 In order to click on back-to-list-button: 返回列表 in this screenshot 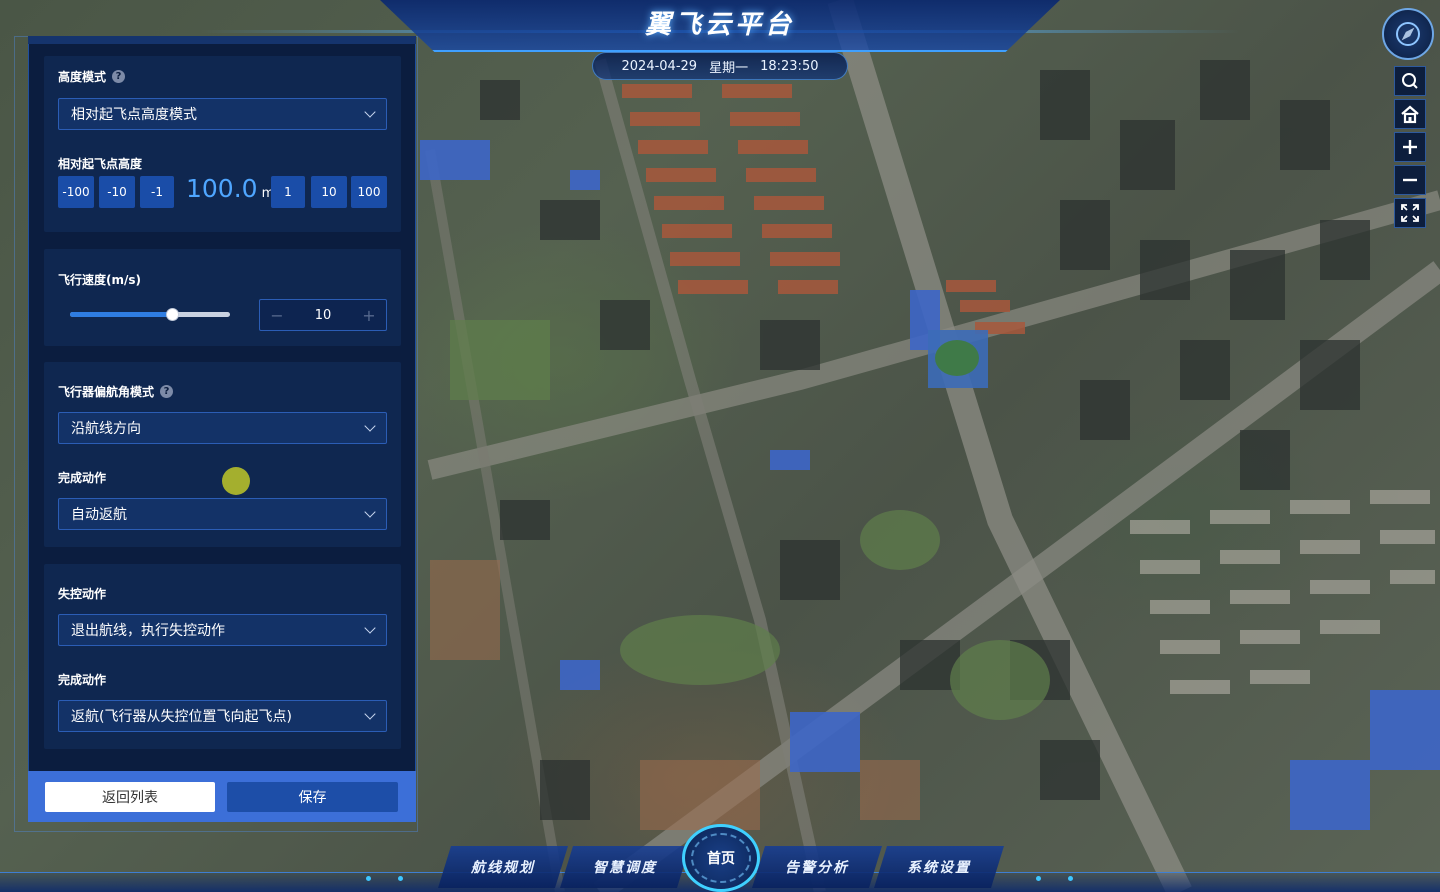, I will do `click(130, 797)`.